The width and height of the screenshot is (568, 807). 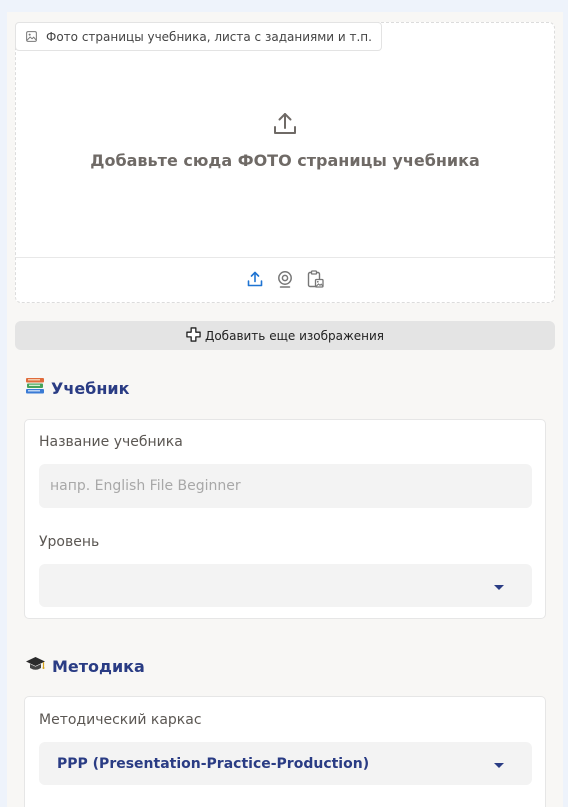 I want to click on graduation-cap-icon, so click(x=35, y=666).